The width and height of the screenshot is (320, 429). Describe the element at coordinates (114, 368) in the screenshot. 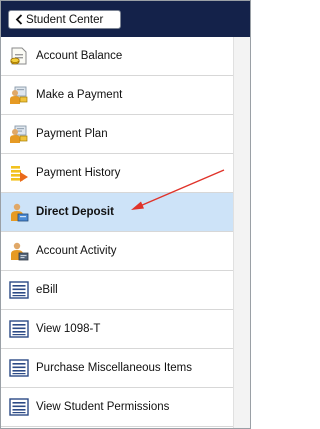

I see `menu-item-label: Purchase Miscellaneous Items` at that location.